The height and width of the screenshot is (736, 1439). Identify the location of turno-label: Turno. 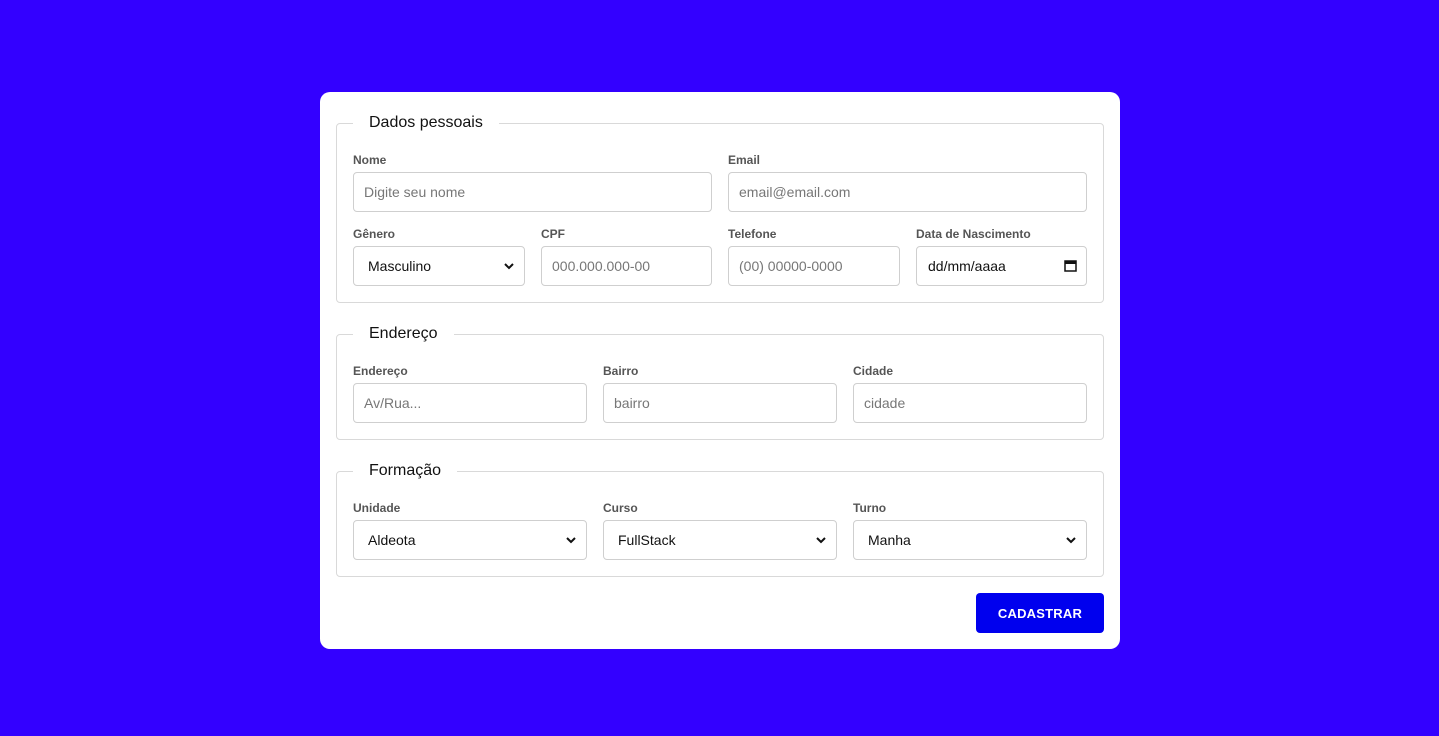
(870, 508).